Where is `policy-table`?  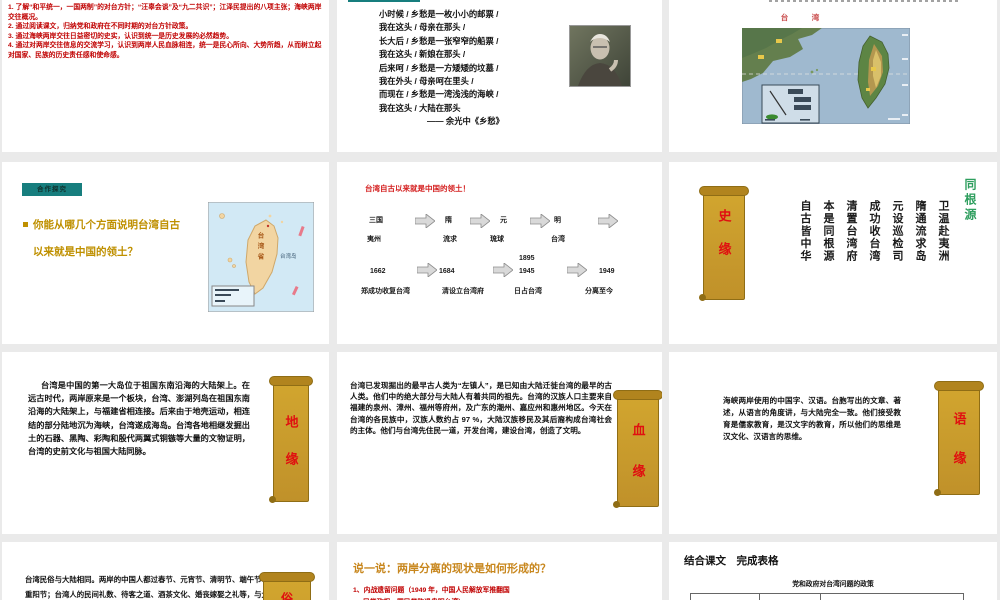 policy-table is located at coordinates (827, 596).